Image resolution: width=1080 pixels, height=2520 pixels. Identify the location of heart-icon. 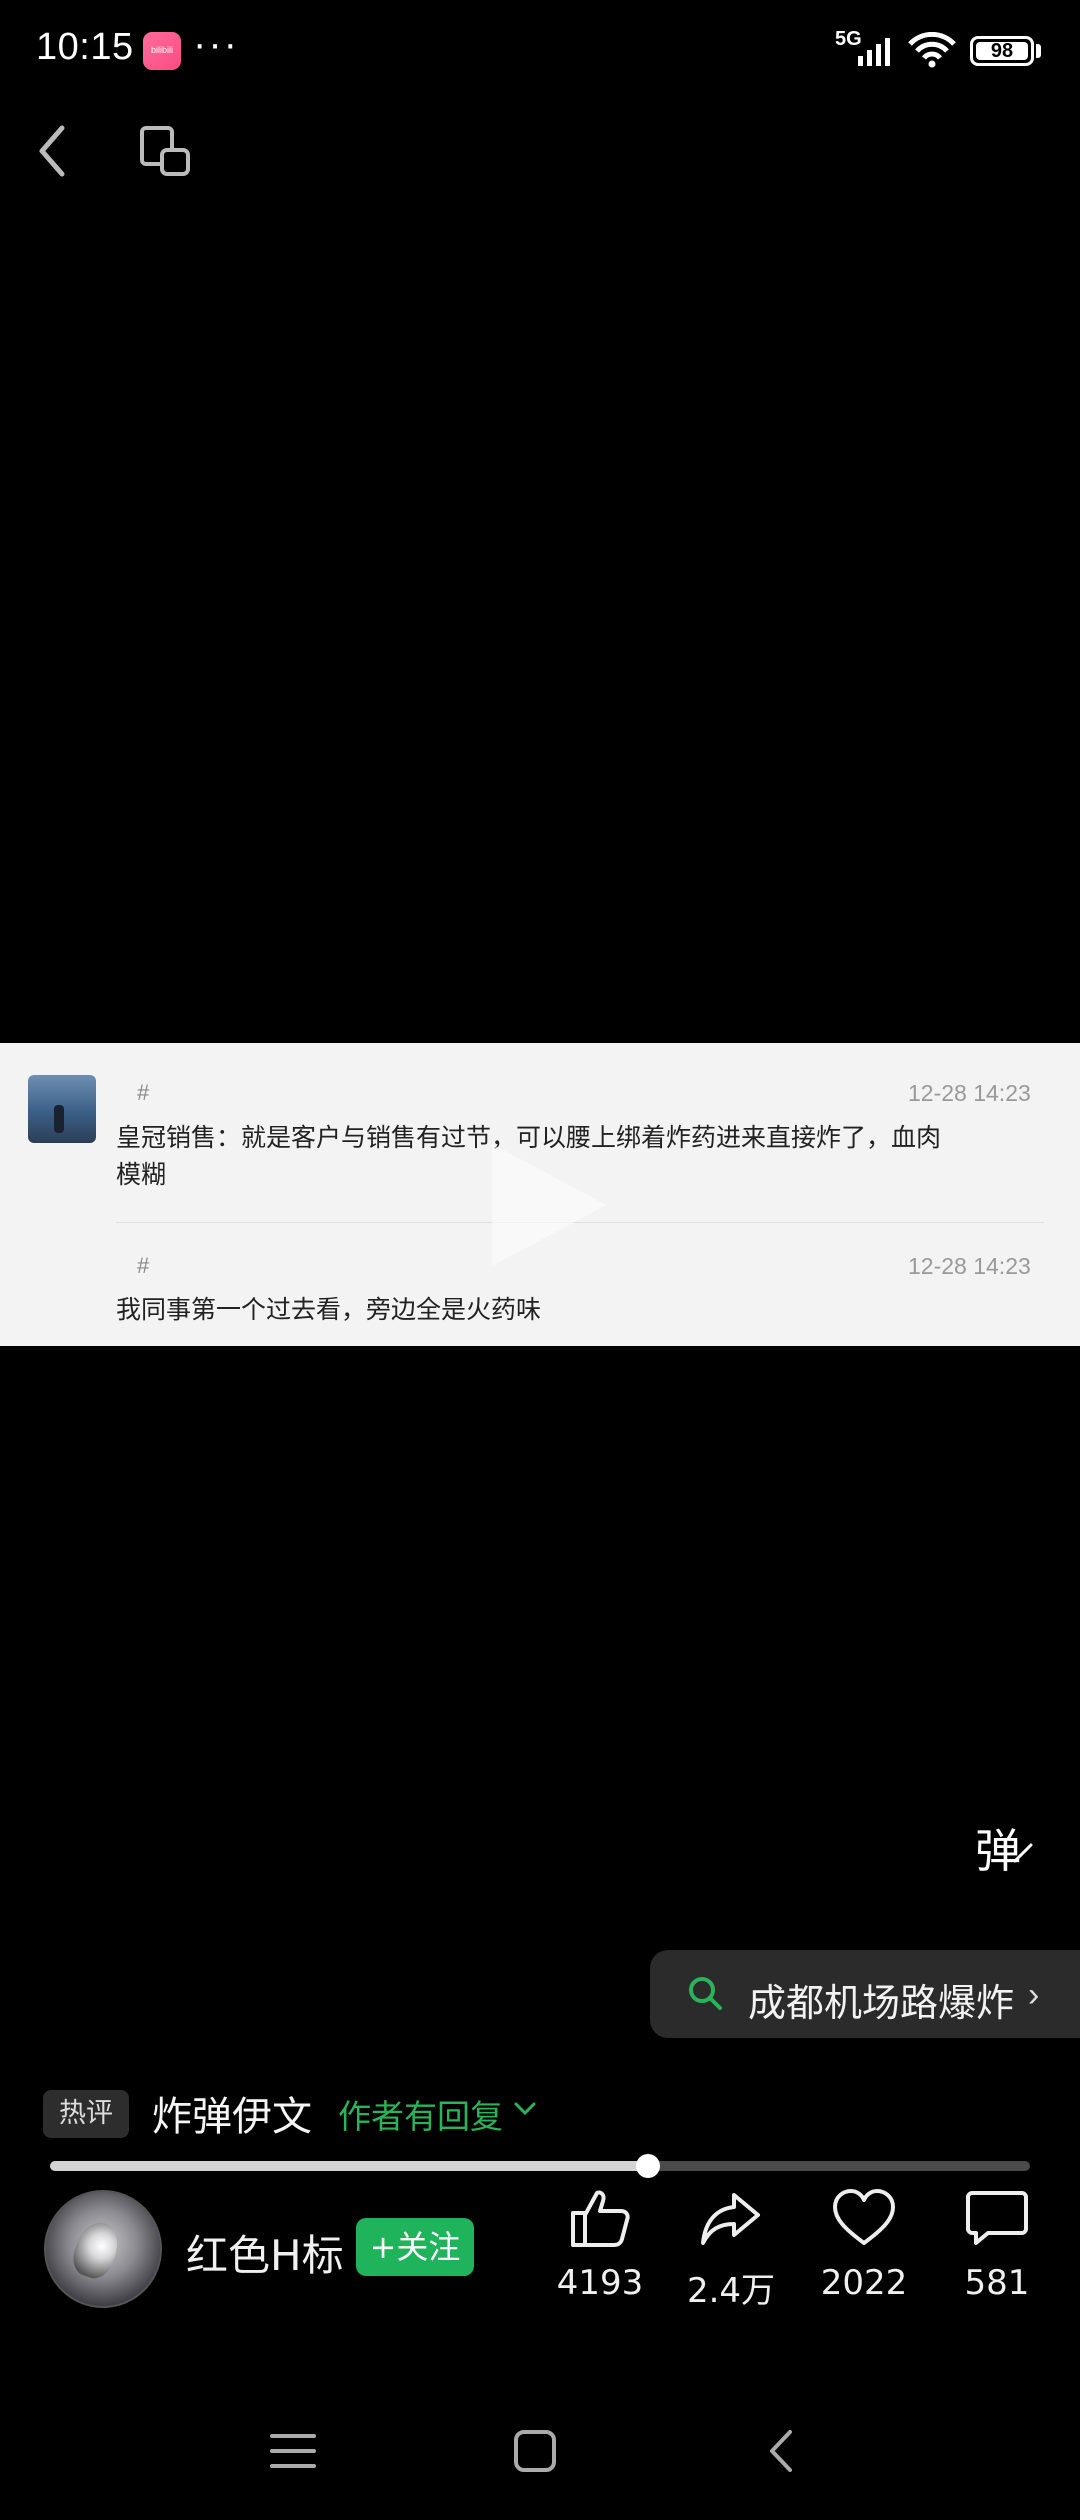
(864, 2217).